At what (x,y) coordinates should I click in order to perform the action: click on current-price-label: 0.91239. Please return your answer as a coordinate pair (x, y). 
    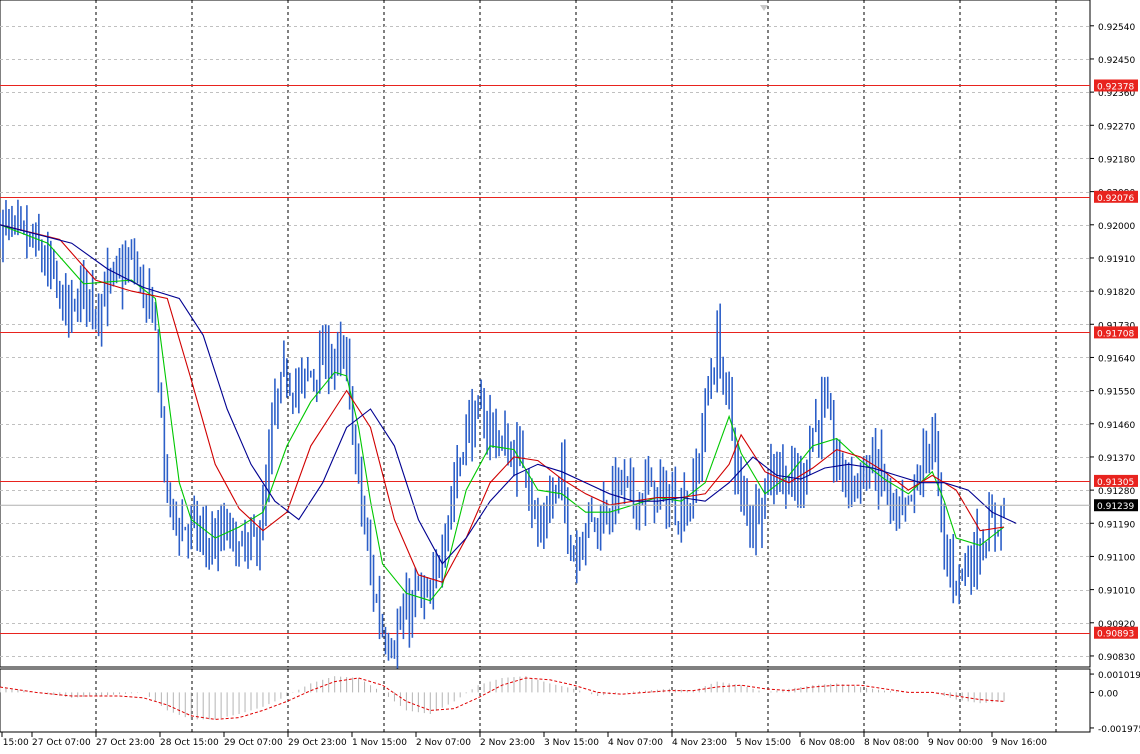
    Looking at the image, I should click on (1115, 507).